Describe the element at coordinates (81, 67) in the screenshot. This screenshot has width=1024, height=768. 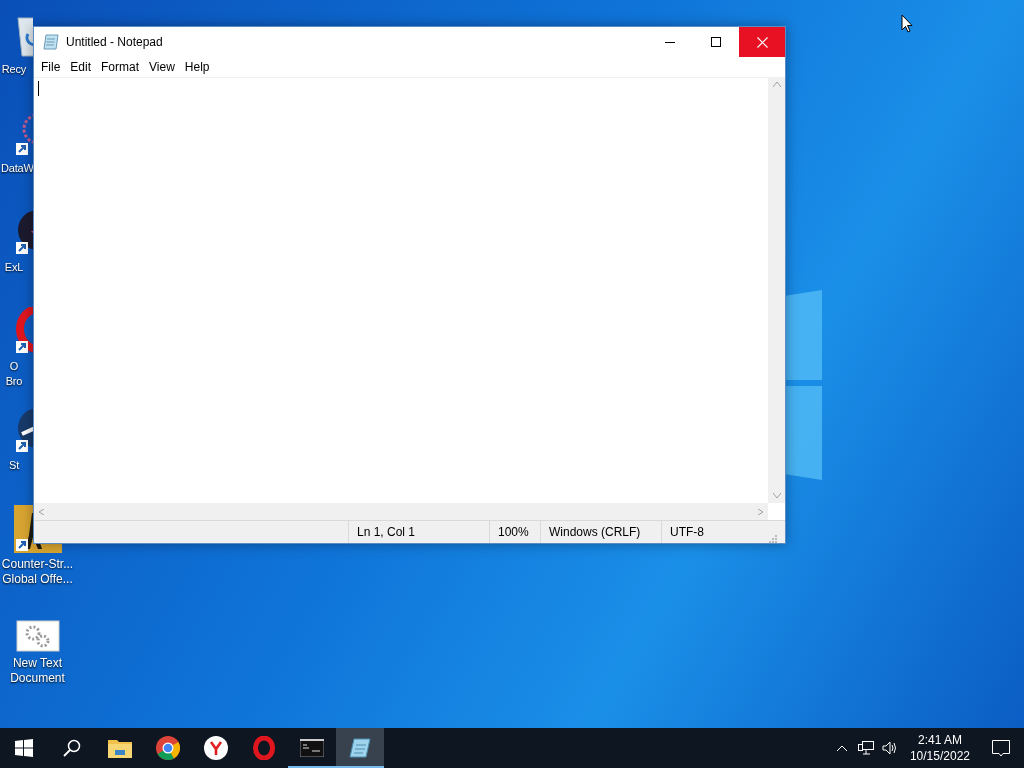
I see `menu-item: Edit` at that location.